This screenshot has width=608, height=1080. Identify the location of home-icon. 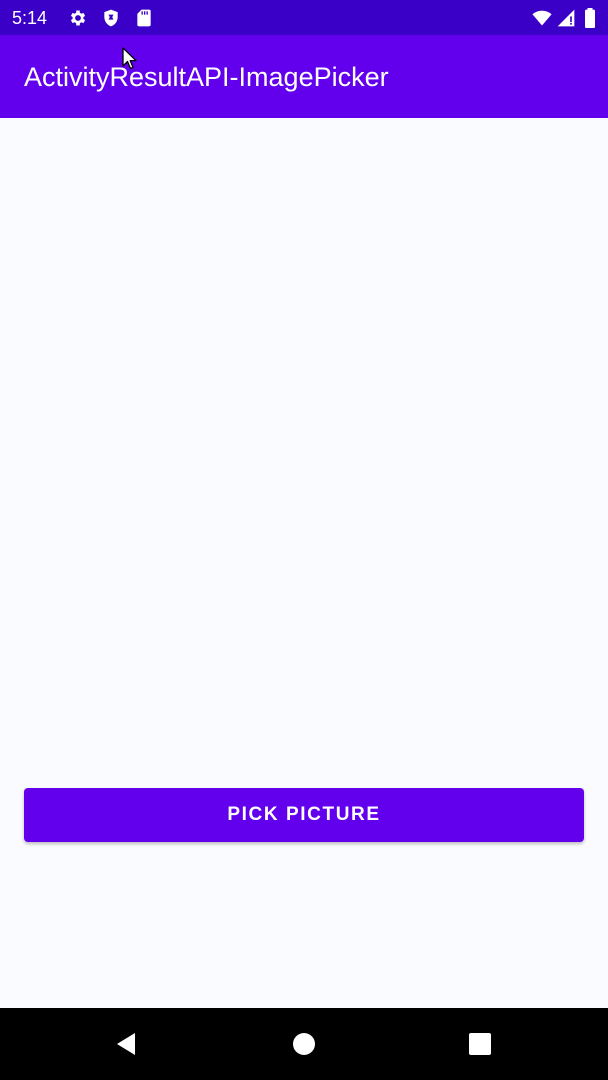
(304, 1044).